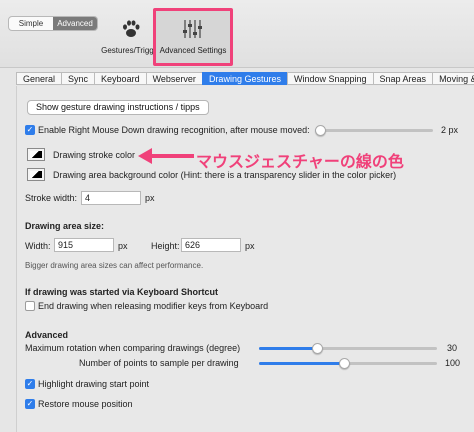 The image size is (474, 432). What do you see at coordinates (123, 246) in the screenshot?
I see `width-unit: px` at bounding box center [123, 246].